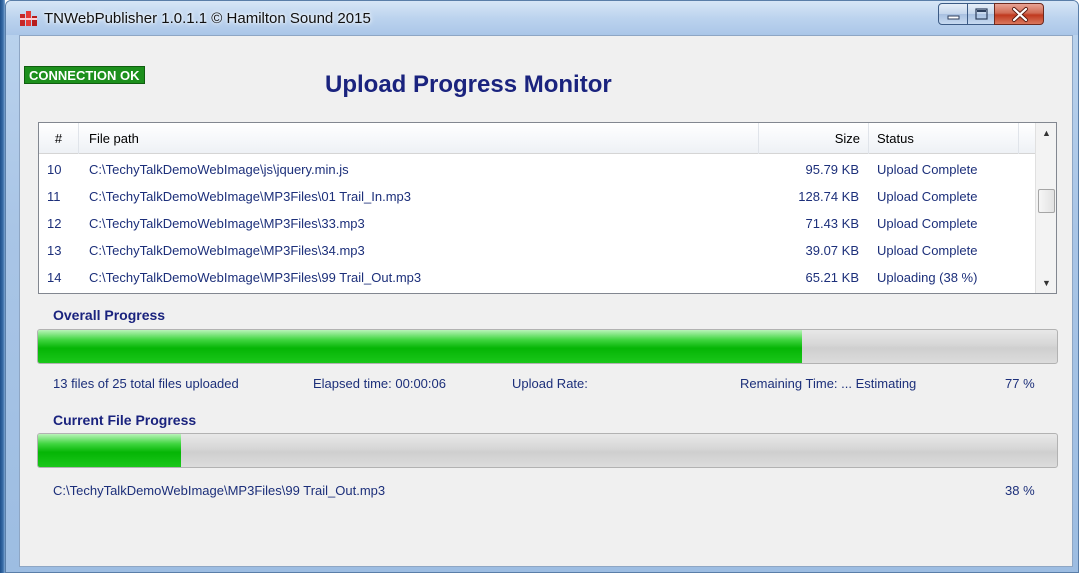  Describe the element at coordinates (54, 250) in the screenshot. I see `row-number: 13` at that location.